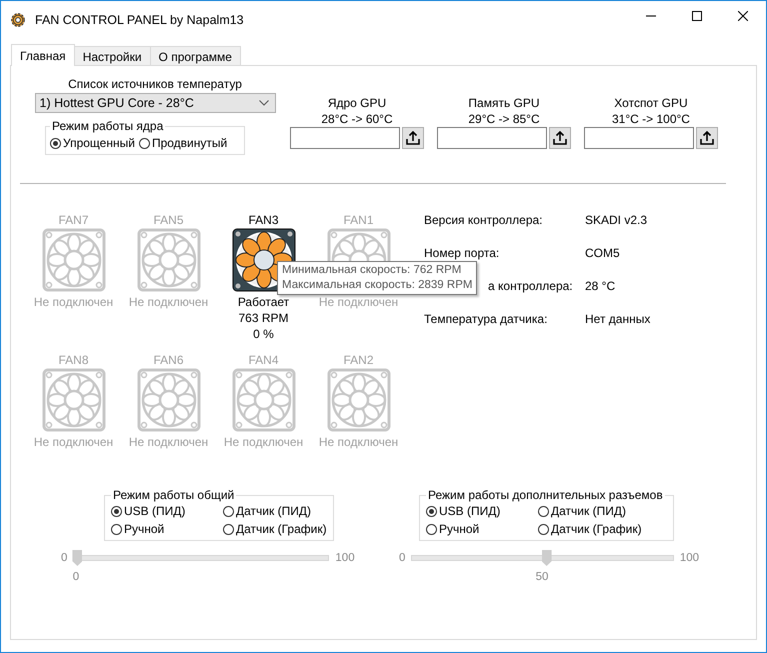 This screenshot has width=767, height=653. I want to click on slider-value: 0, so click(76, 577).